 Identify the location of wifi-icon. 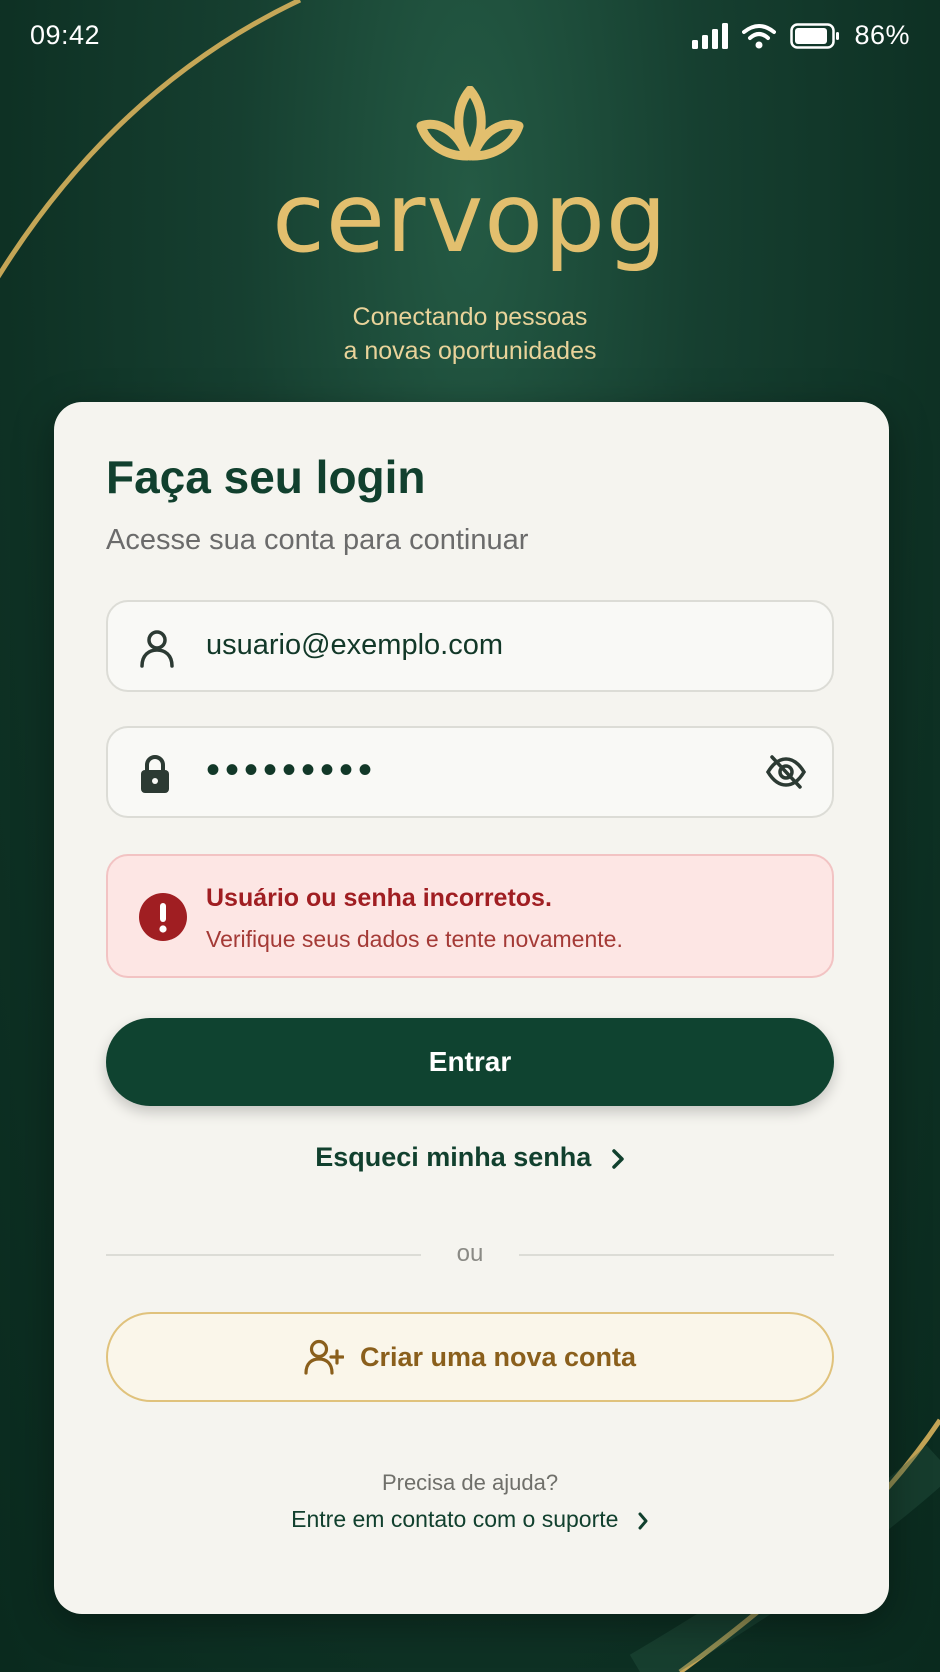
(759, 35).